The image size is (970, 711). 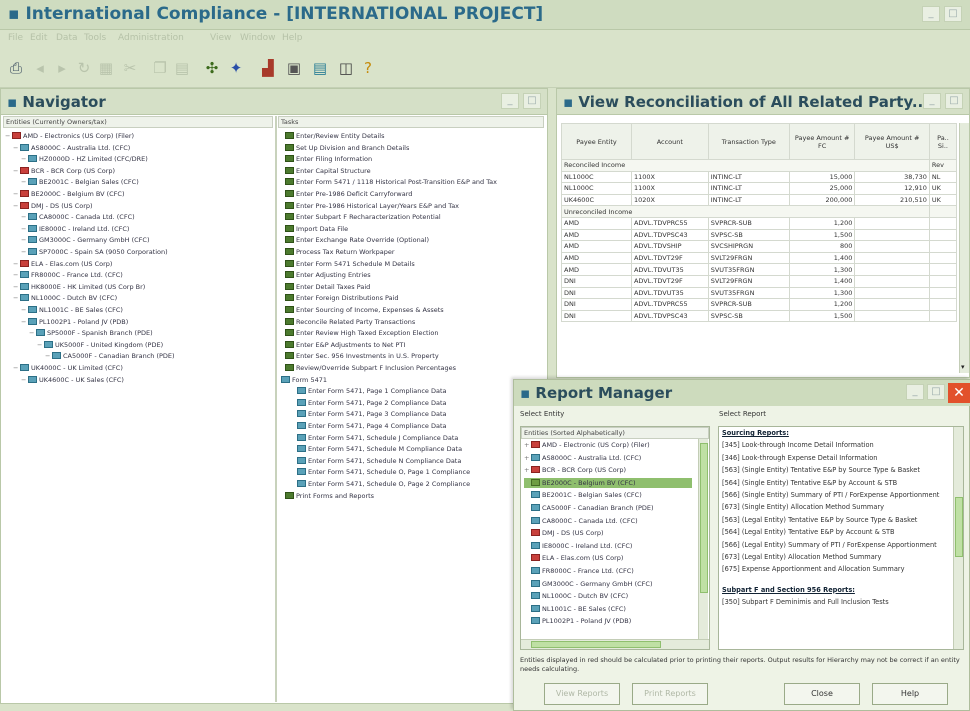 I want to click on tree-item: − IE8000C - Ireland Ltd. (CFC), so click(x=75, y=229).